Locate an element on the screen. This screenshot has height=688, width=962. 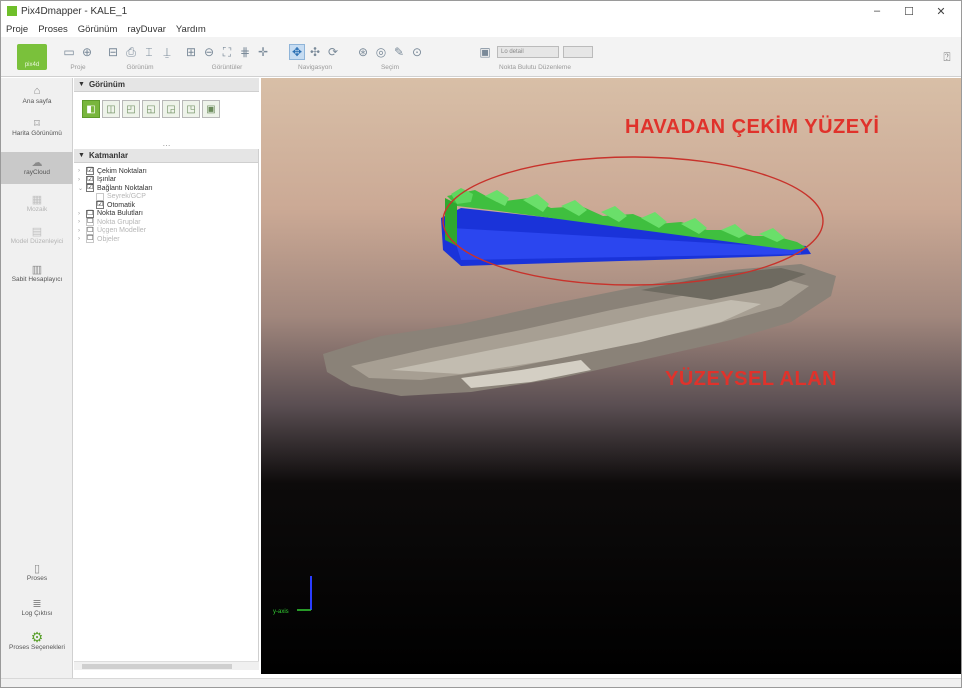
layer-row-gcp: Seyrek/GCP is located at coordinates (168, 197).